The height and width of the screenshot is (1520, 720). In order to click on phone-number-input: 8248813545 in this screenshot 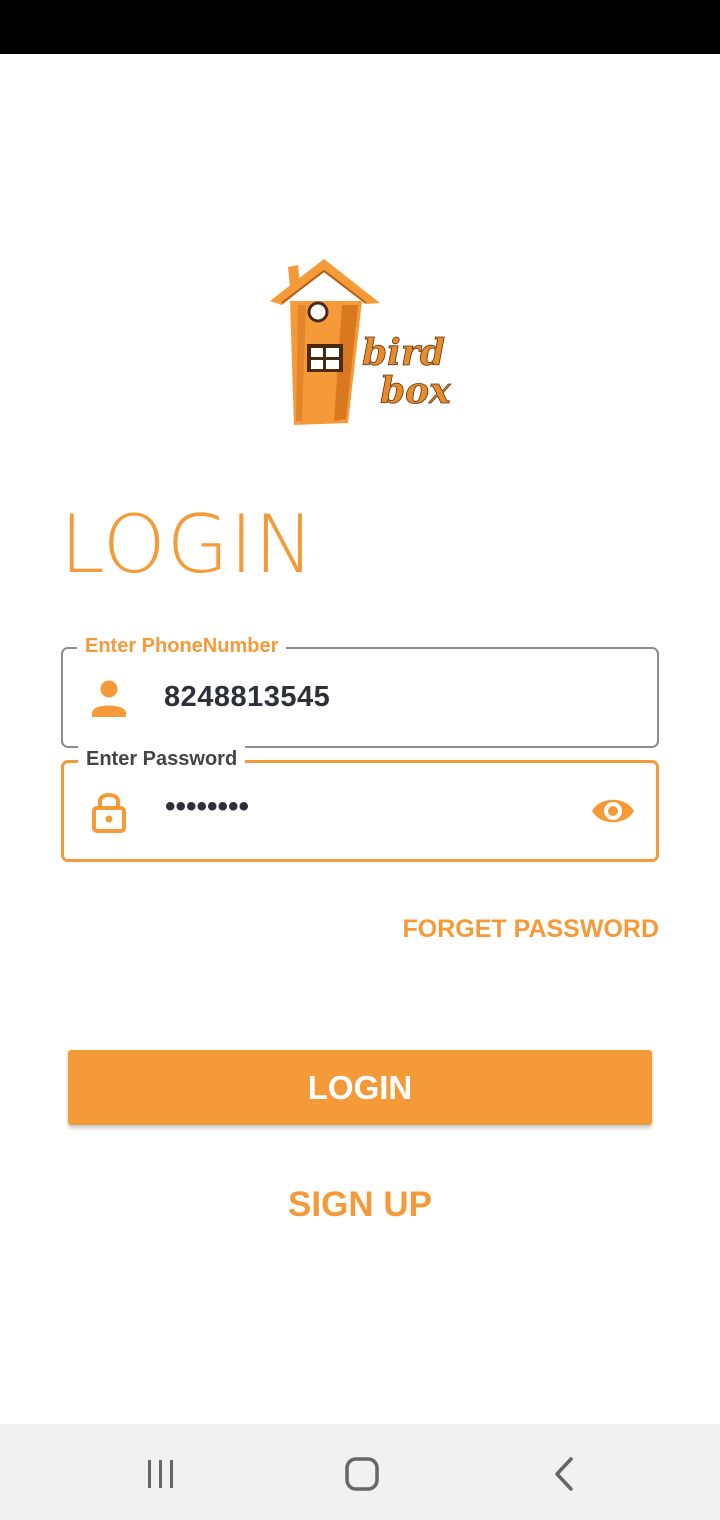, I will do `click(247, 697)`.